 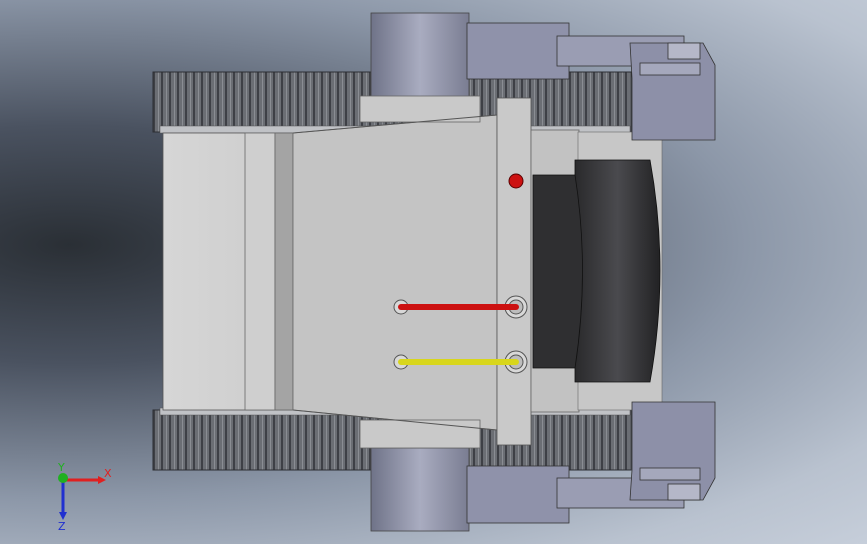 What do you see at coordinates (84, 497) in the screenshot?
I see `axis-orientation-triad: X Y Z` at bounding box center [84, 497].